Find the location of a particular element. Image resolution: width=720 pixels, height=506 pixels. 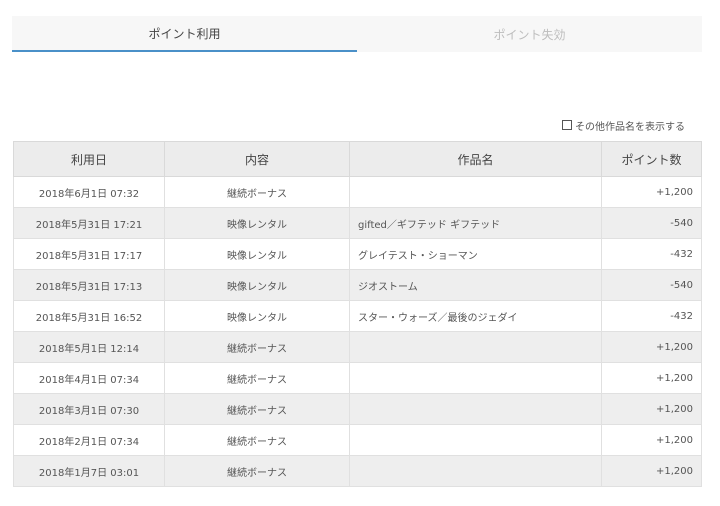

cell-date: 2018年6月1日 07:32 is located at coordinates (89, 192).